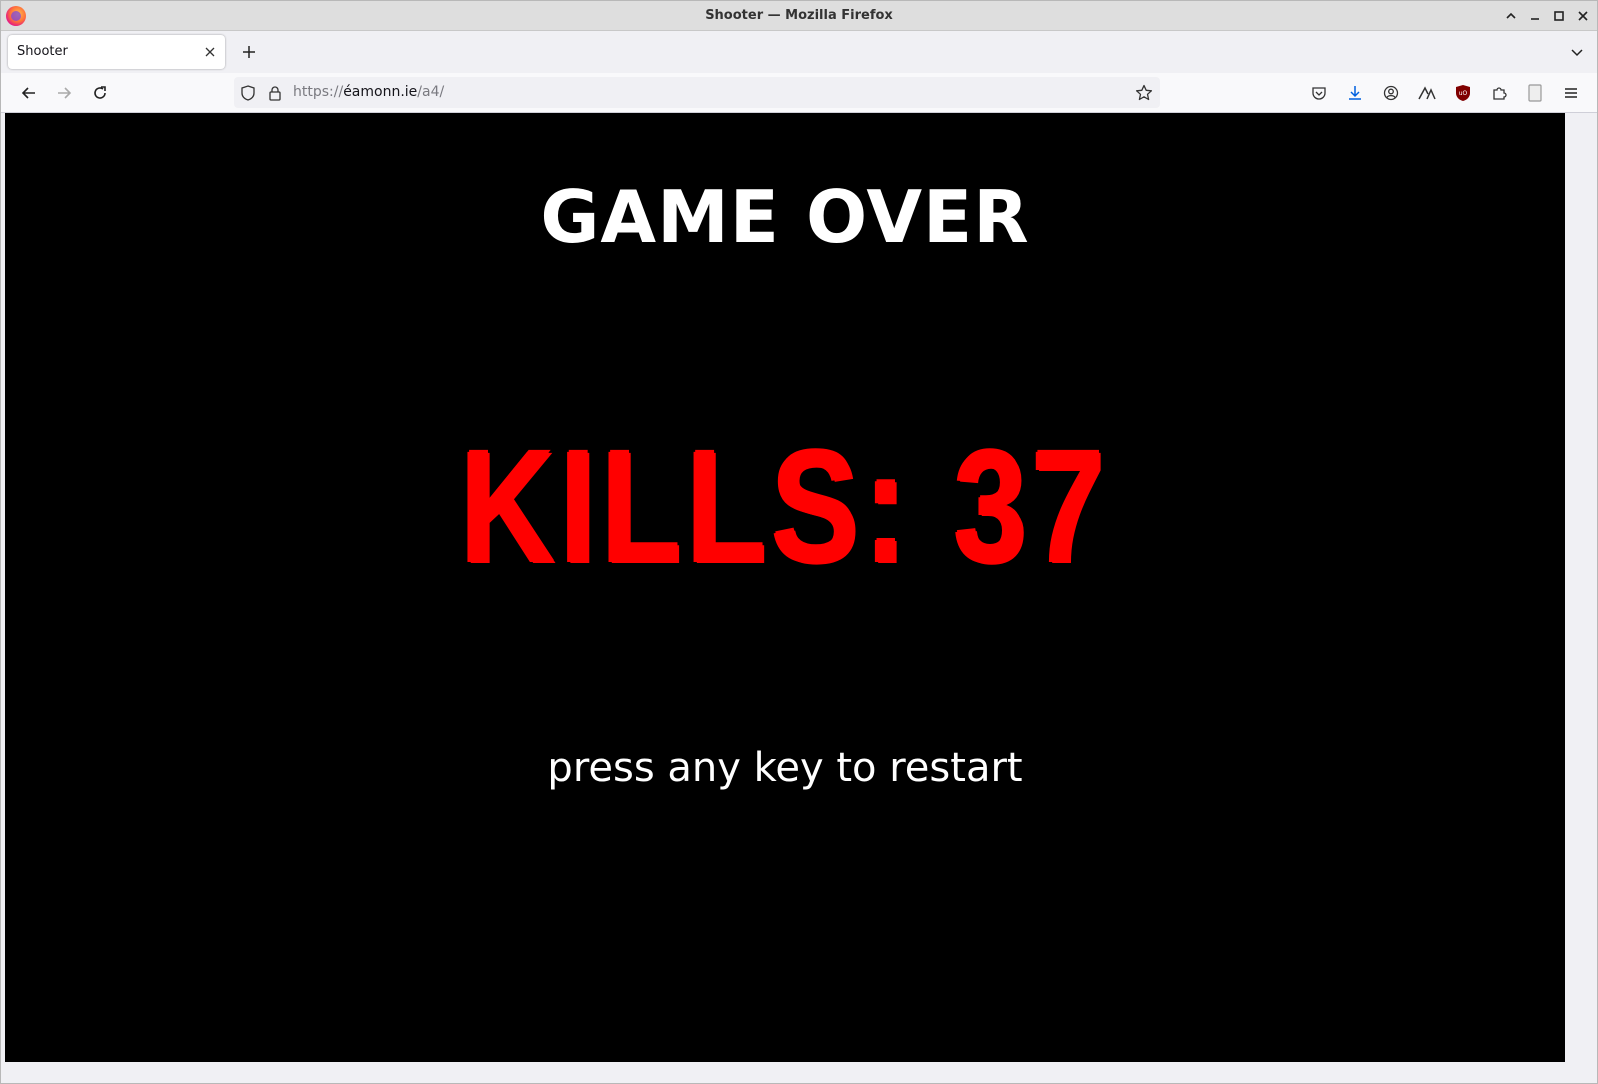  Describe the element at coordinates (1144, 93) in the screenshot. I see `bookmark-star-icon` at that location.